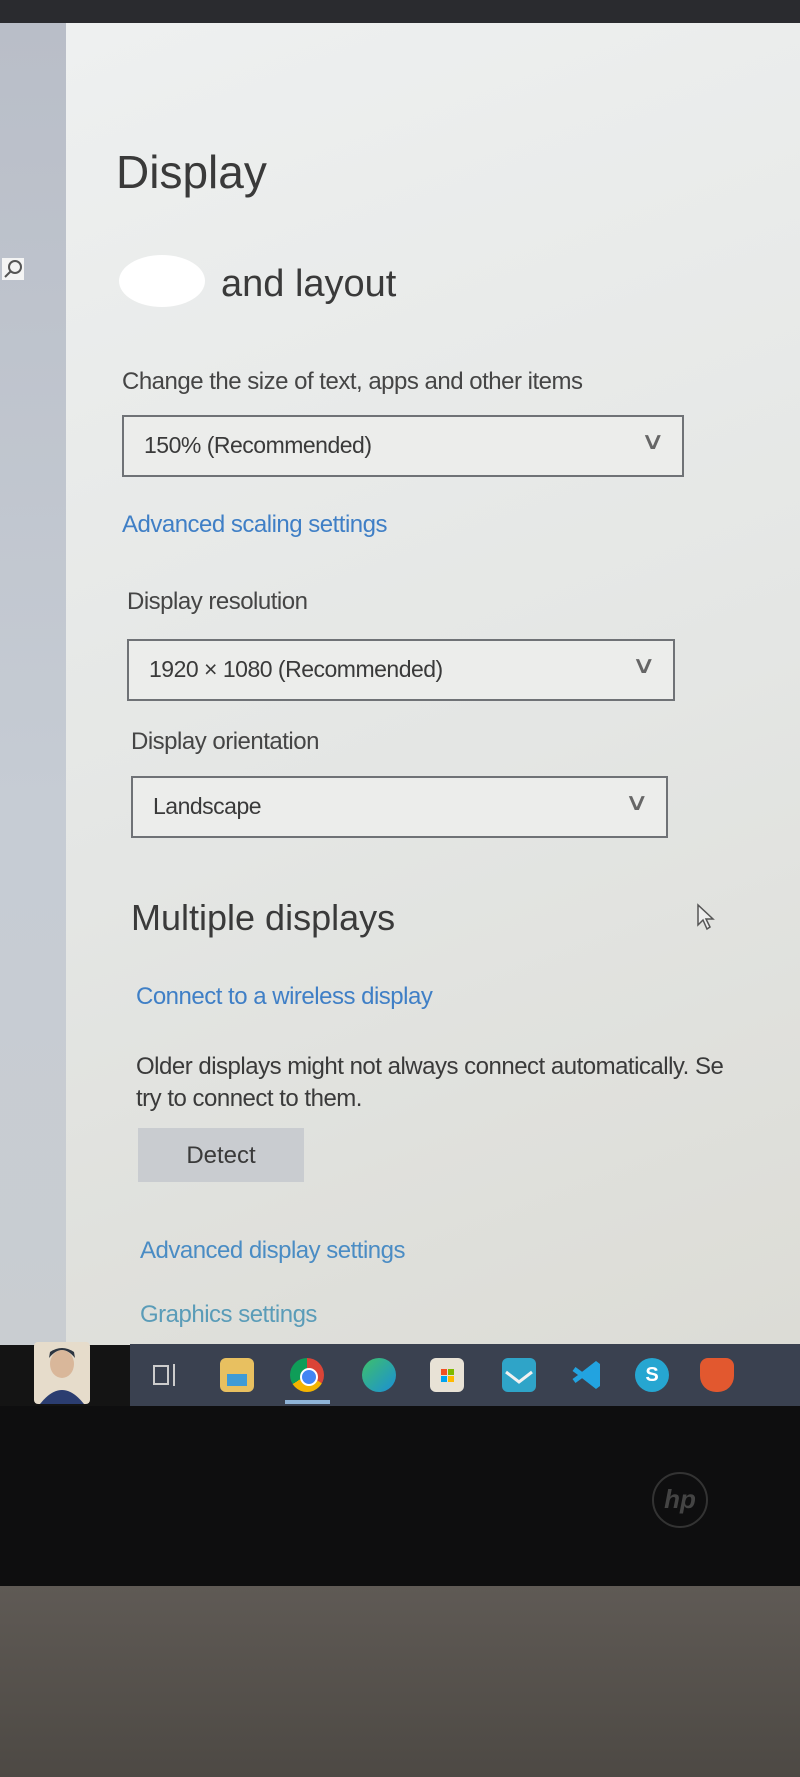 Image resolution: width=800 pixels, height=1777 pixels. Describe the element at coordinates (307, 1402) in the screenshot. I see `active-app-indicator` at that location.